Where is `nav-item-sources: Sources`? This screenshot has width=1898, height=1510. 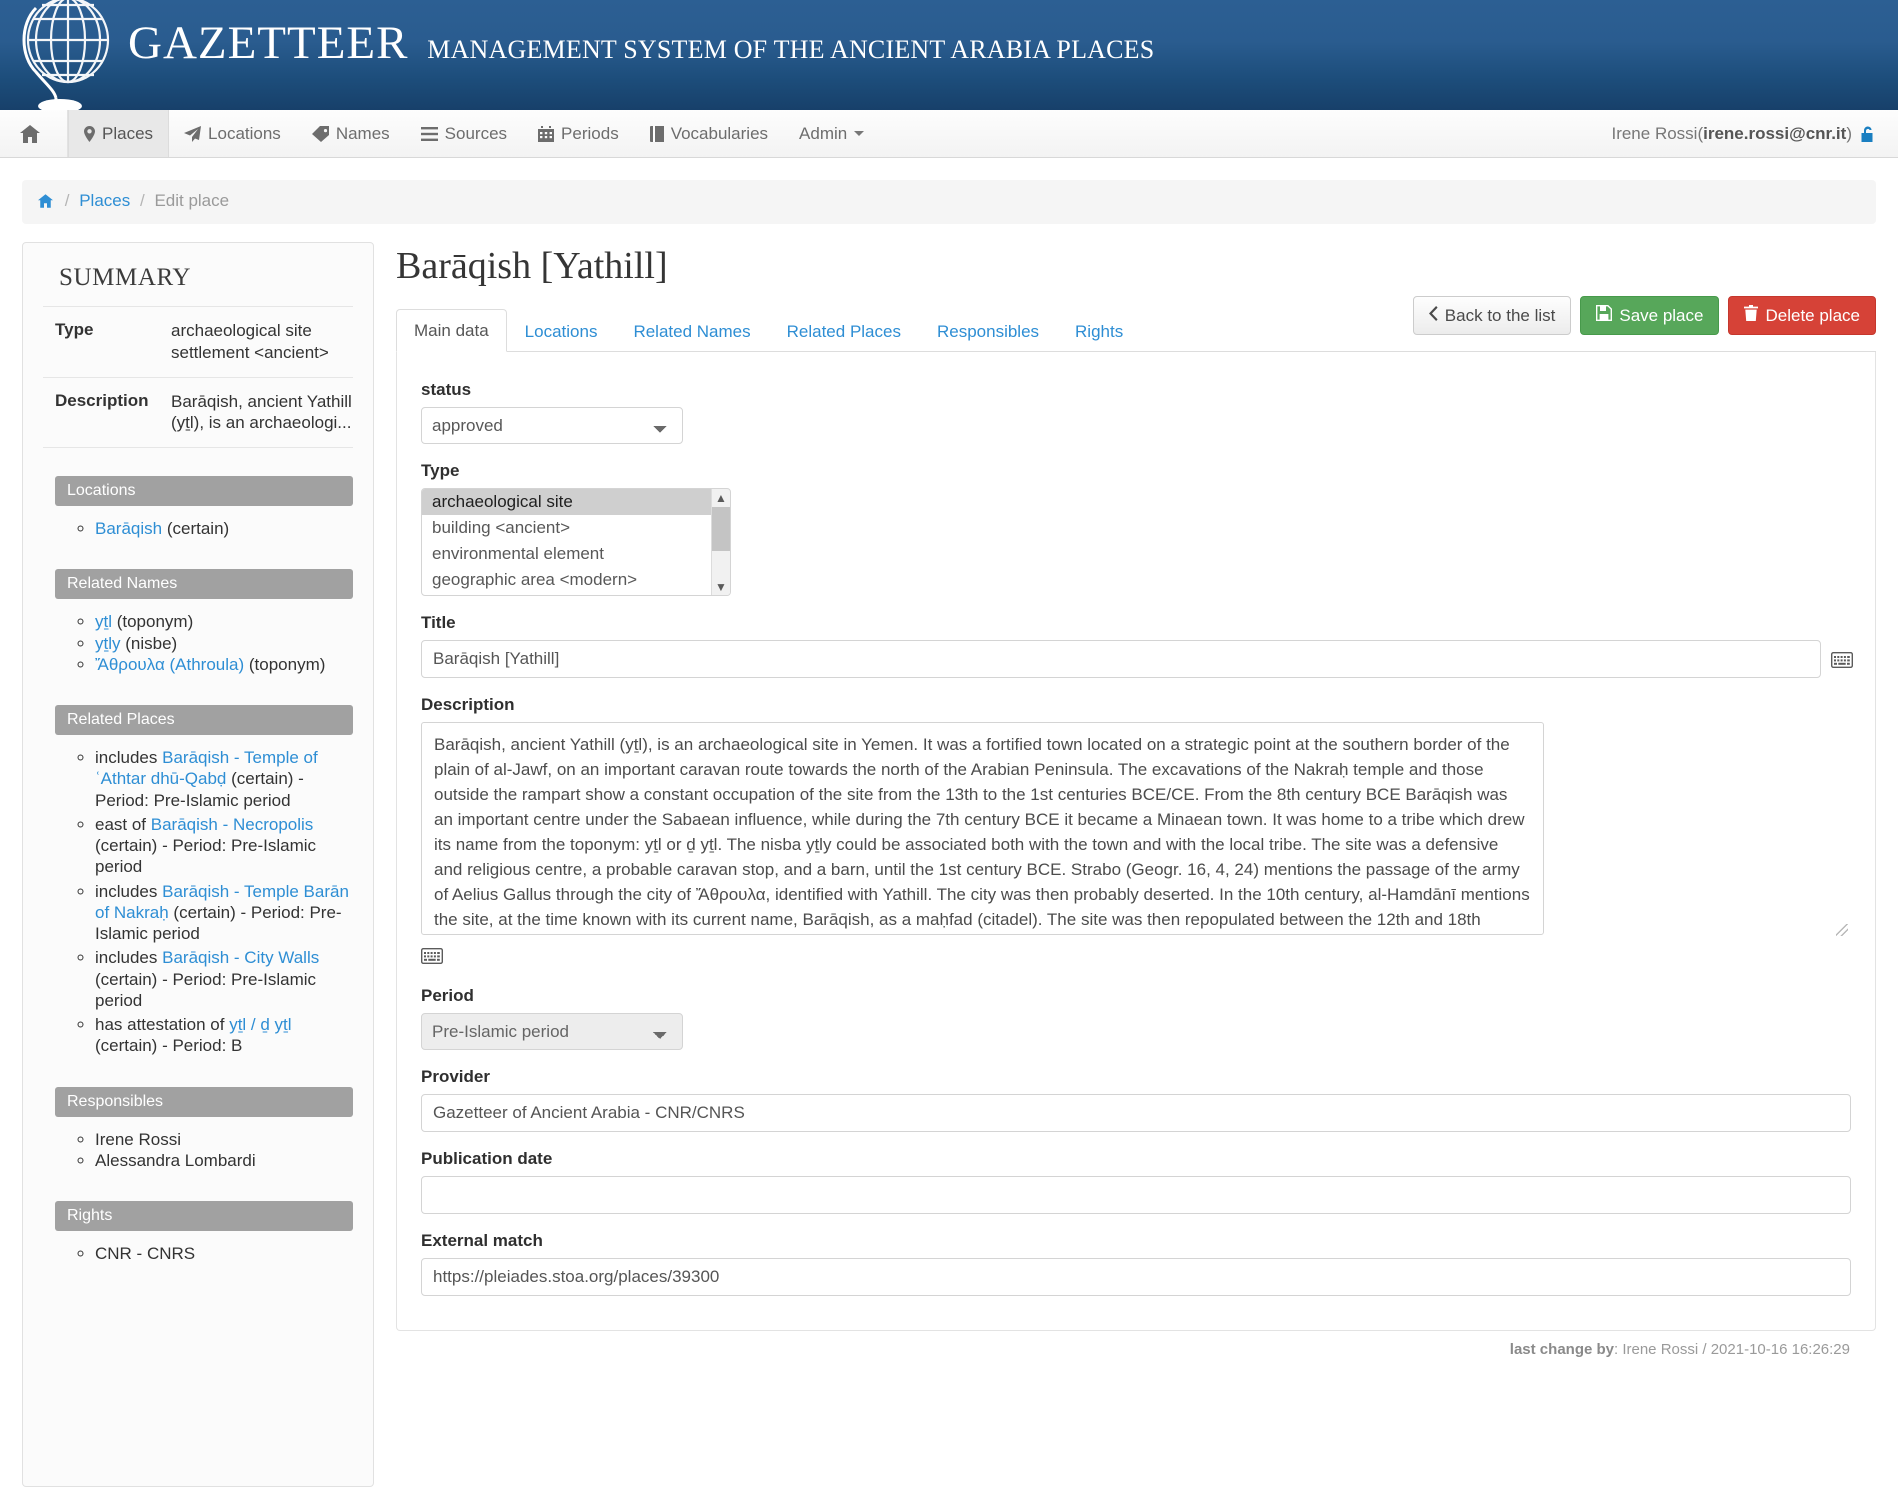
nav-item-sources: Sources is located at coordinates (464, 133).